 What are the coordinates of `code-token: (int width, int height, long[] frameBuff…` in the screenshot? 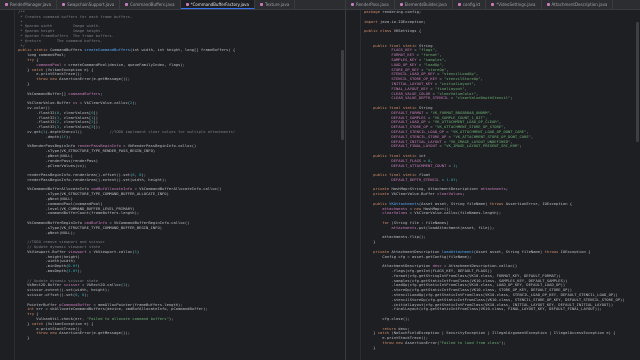 It's located at (183, 50).